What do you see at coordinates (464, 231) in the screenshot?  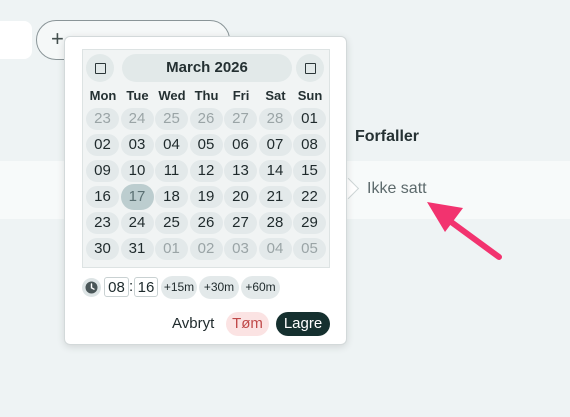 I see `annotation-arrow-icon` at bounding box center [464, 231].